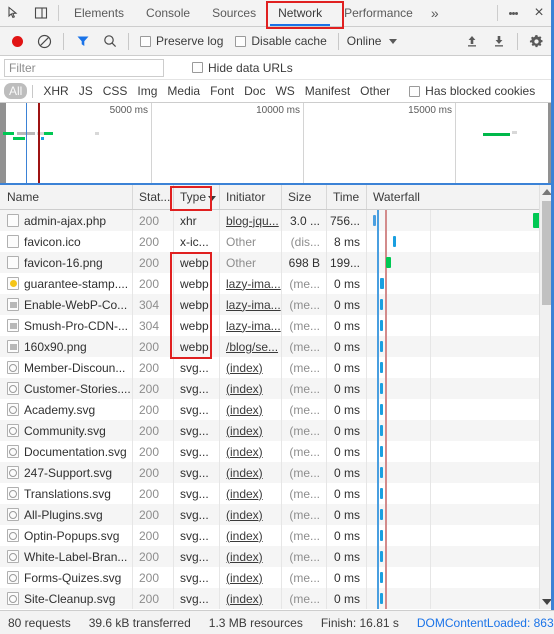  Describe the element at coordinates (99, 13) in the screenshot. I see `tab-elements: Elements` at that location.